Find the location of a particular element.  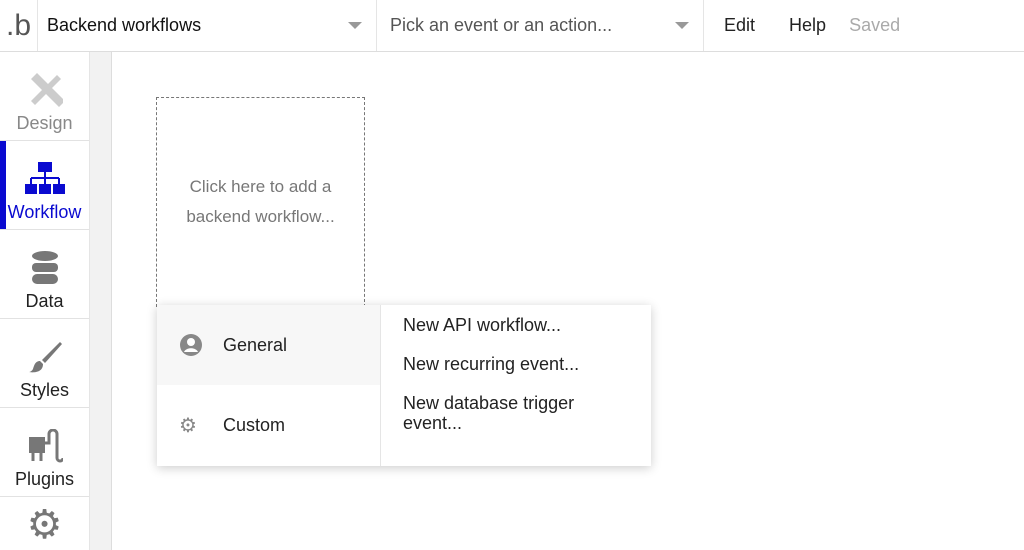

plug-icon is located at coordinates (45, 446).